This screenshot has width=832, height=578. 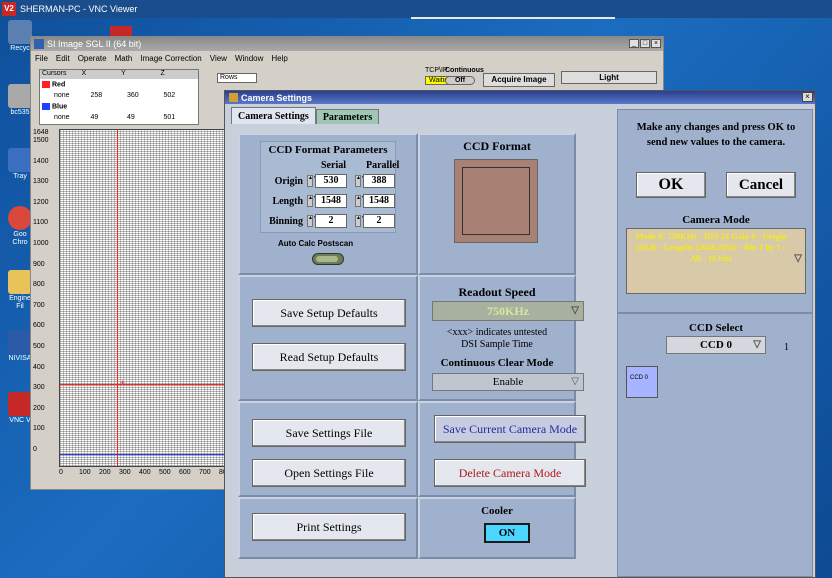 I want to click on vnc-title-bar: V2 SHERMAN-PC - VNC Viewer, so click(x=416, y=9).